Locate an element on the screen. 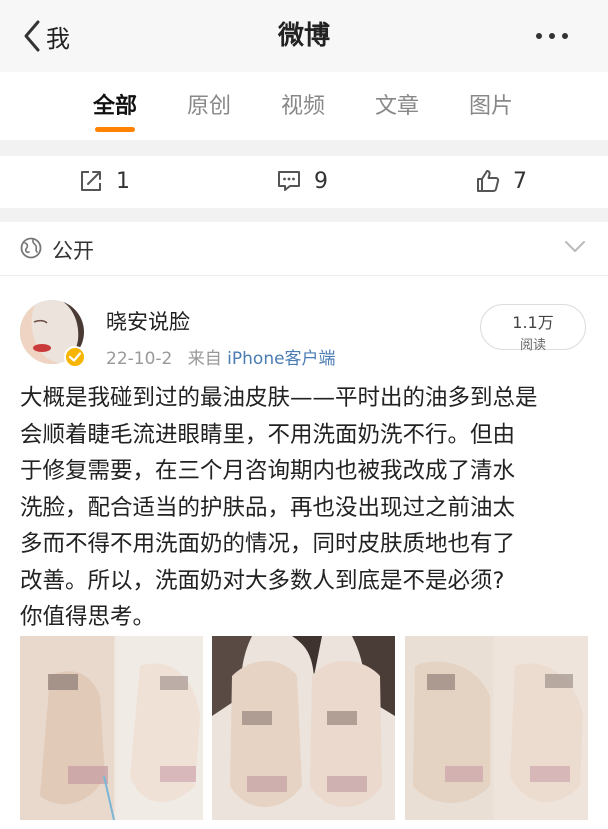 This screenshot has width=608, height=829. action-bar: 1 9 7 is located at coordinates (304, 182).